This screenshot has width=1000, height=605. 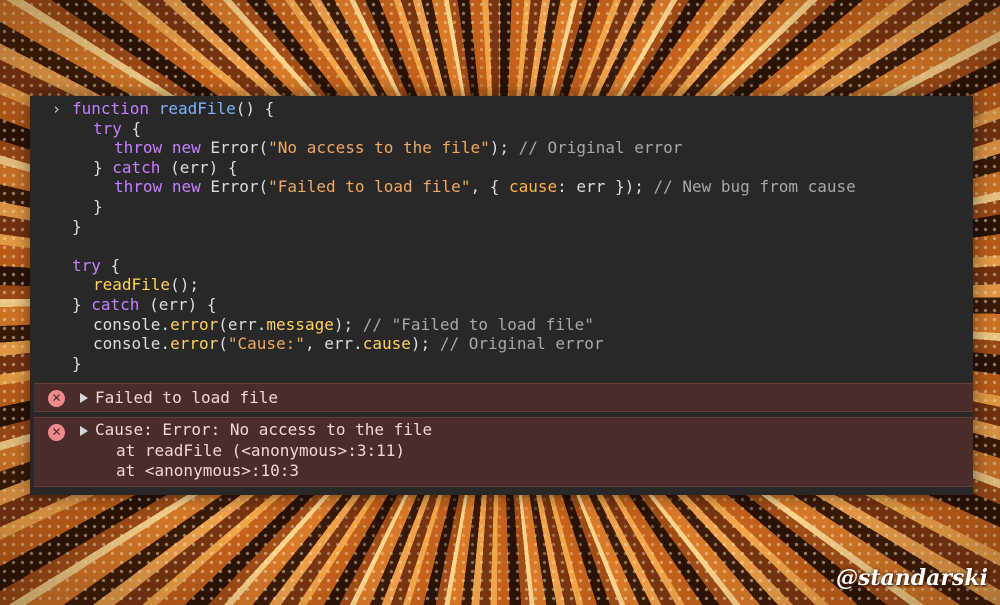 What do you see at coordinates (266, 344) in the screenshot?
I see `code-token: "Cause:"` at bounding box center [266, 344].